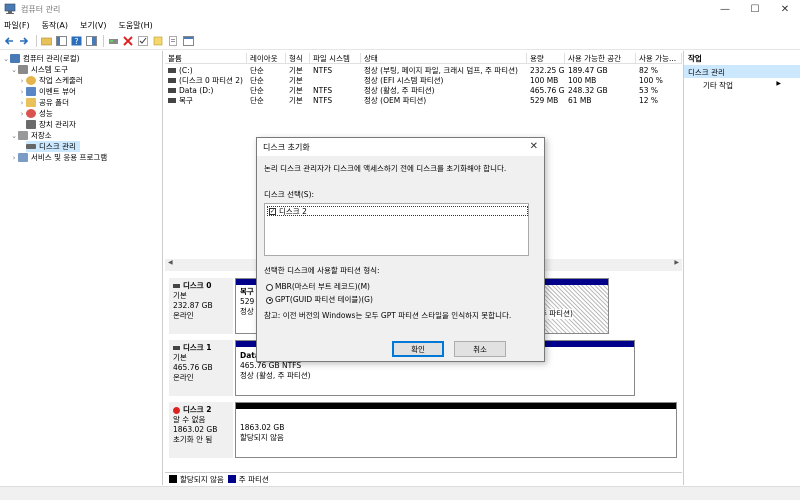 The image size is (800, 500). Describe the element at coordinates (46, 41) in the screenshot. I see `up-folder-icon` at that location.